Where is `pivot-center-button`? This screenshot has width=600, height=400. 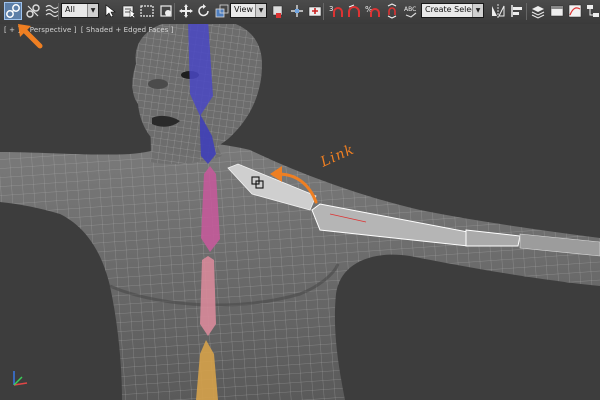 pivot-center-button is located at coordinates (278, 11).